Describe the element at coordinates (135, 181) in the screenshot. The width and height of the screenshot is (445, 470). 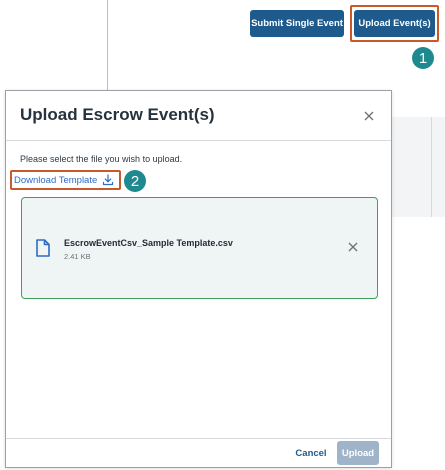
I see `step-badge-2: 2` at that location.